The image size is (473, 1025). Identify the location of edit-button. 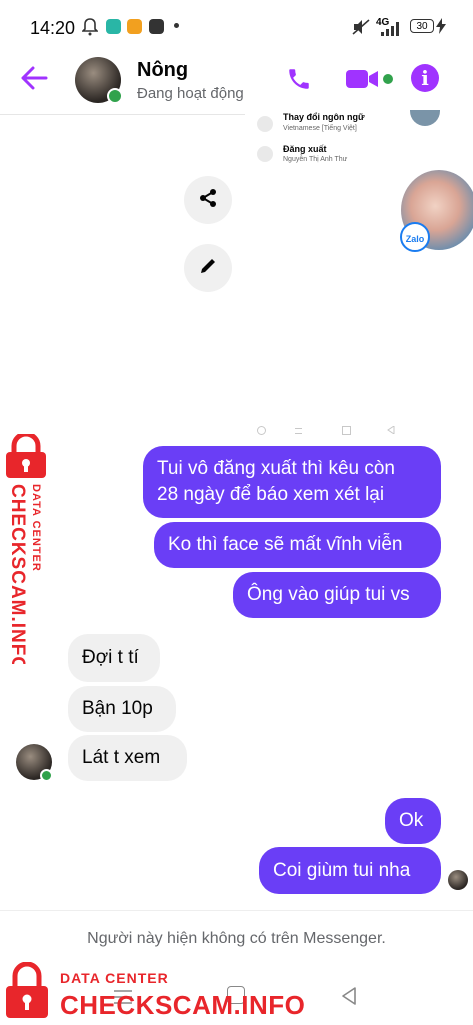
(208, 268).